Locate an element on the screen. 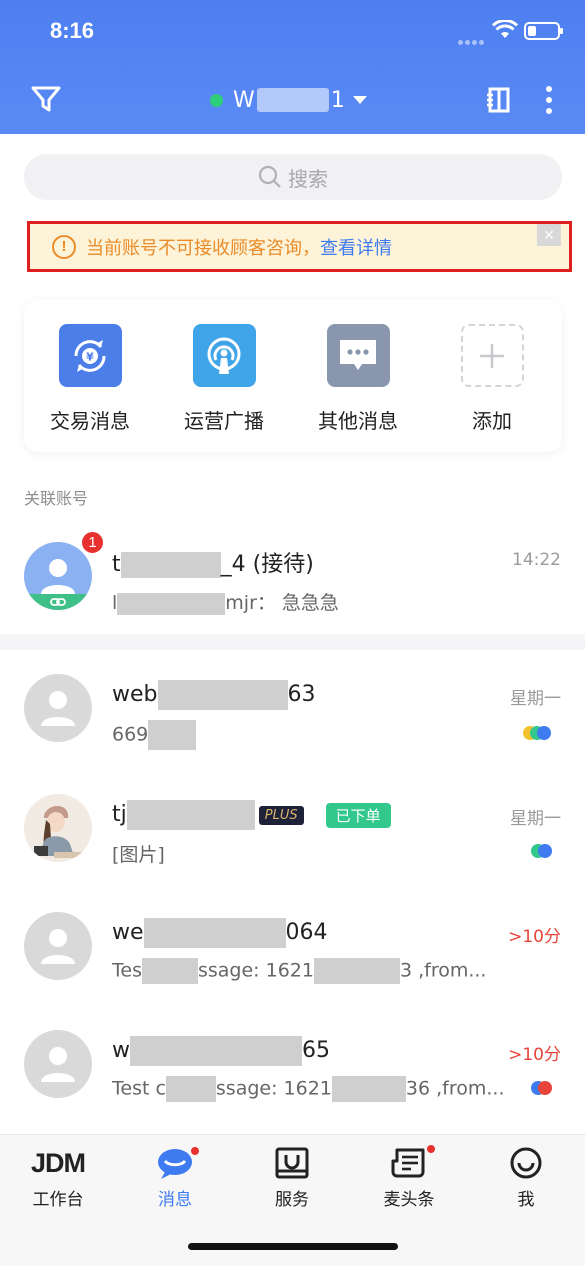 Image resolution: width=585 pixels, height=1266 pixels. home-indicator is located at coordinates (293, 1246).